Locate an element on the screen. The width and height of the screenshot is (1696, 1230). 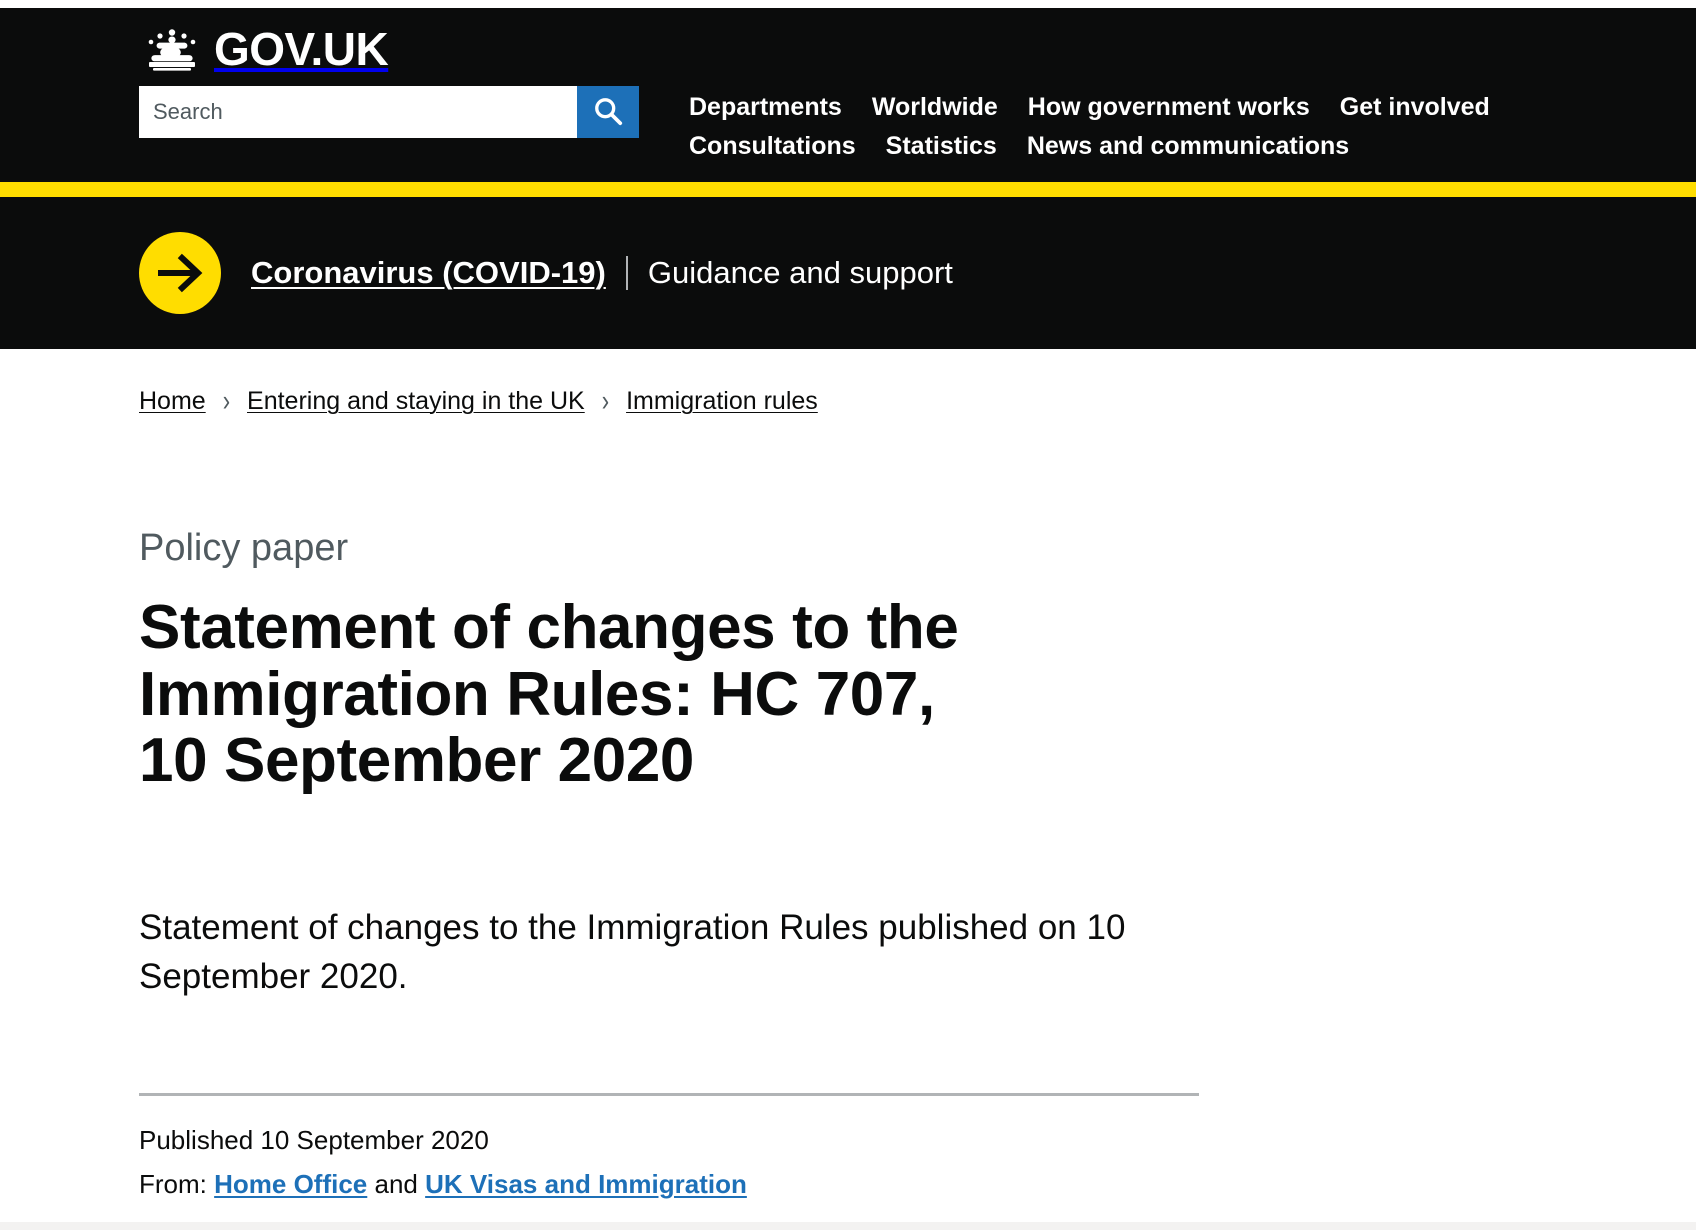
from-conjunction: and is located at coordinates (396, 1183).